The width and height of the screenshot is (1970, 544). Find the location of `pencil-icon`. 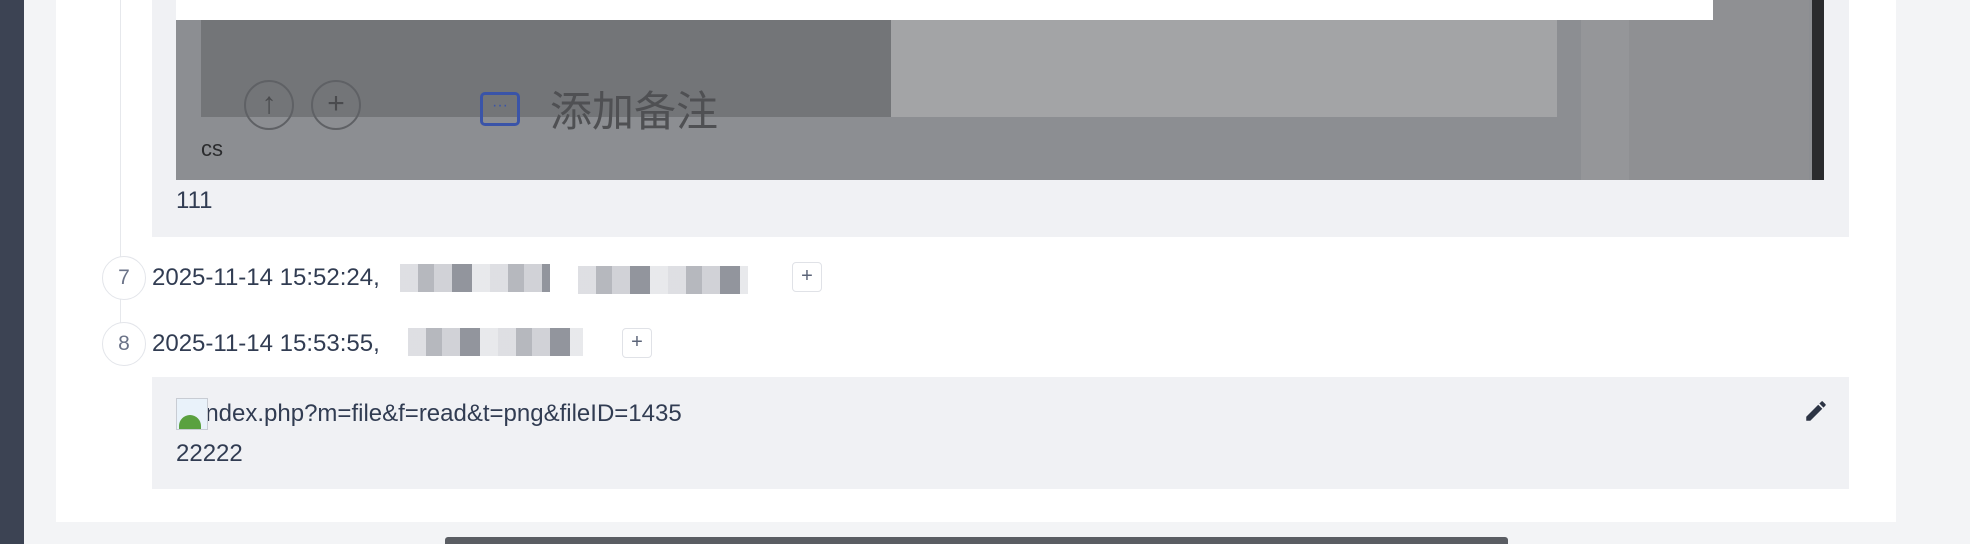

pencil-icon is located at coordinates (1816, 411).